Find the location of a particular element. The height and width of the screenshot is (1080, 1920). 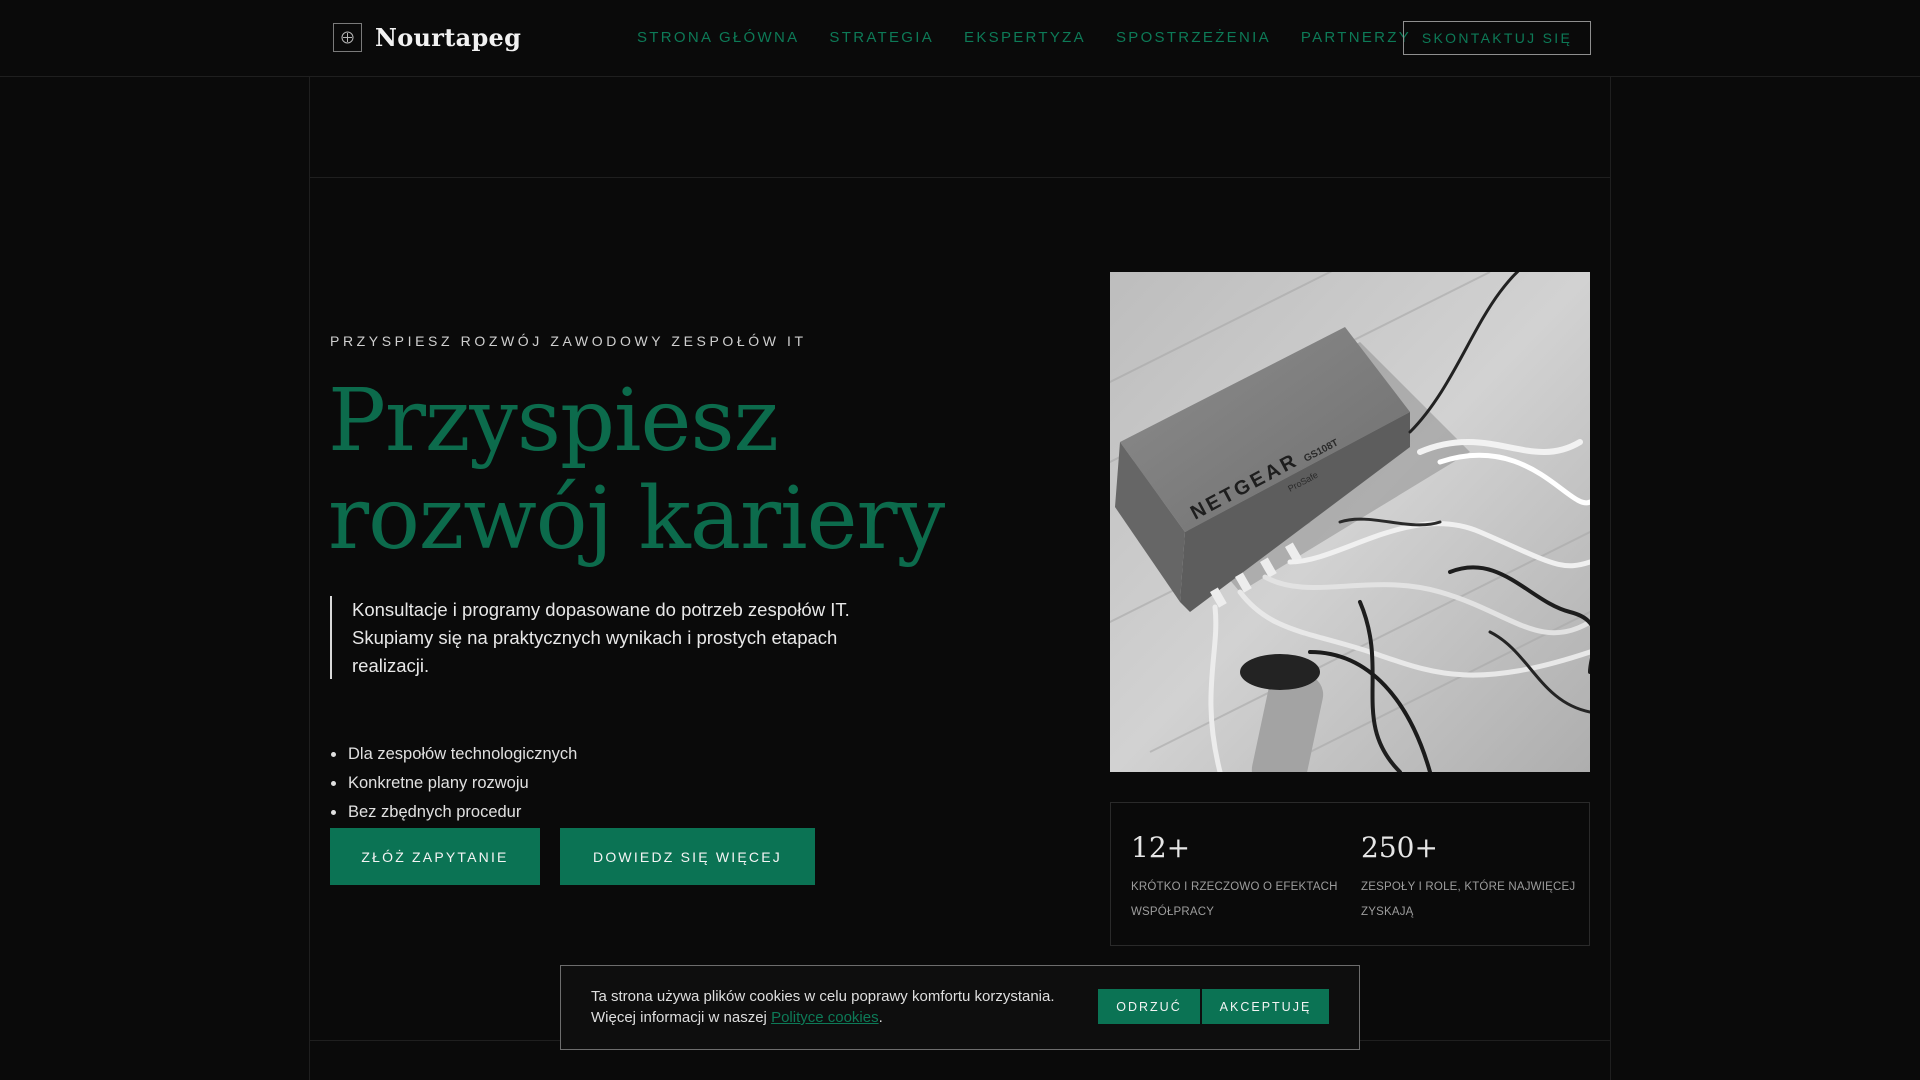

cookie-accept-button: AKCEPTUJĘ is located at coordinates (1265, 1006).